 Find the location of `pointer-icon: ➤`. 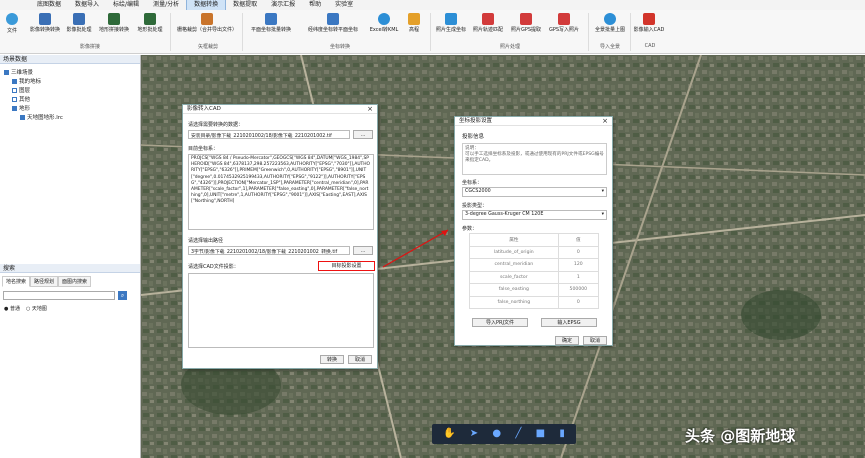

pointer-icon: ➤ is located at coordinates (474, 434).